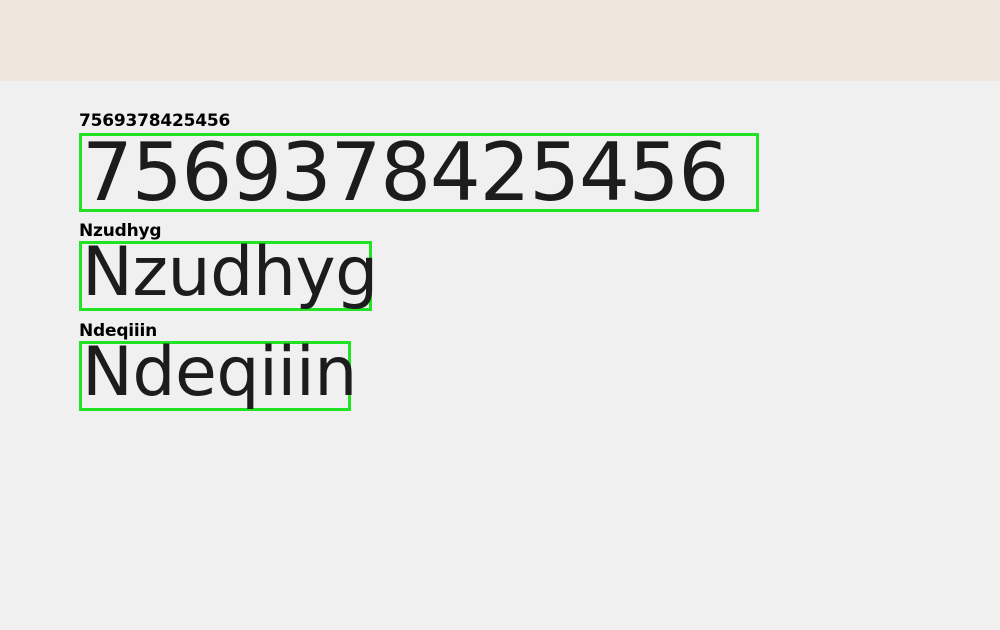 The height and width of the screenshot is (630, 1000). What do you see at coordinates (219, 372) in the screenshot?
I see `detected-text: Ndeqiiin` at bounding box center [219, 372].